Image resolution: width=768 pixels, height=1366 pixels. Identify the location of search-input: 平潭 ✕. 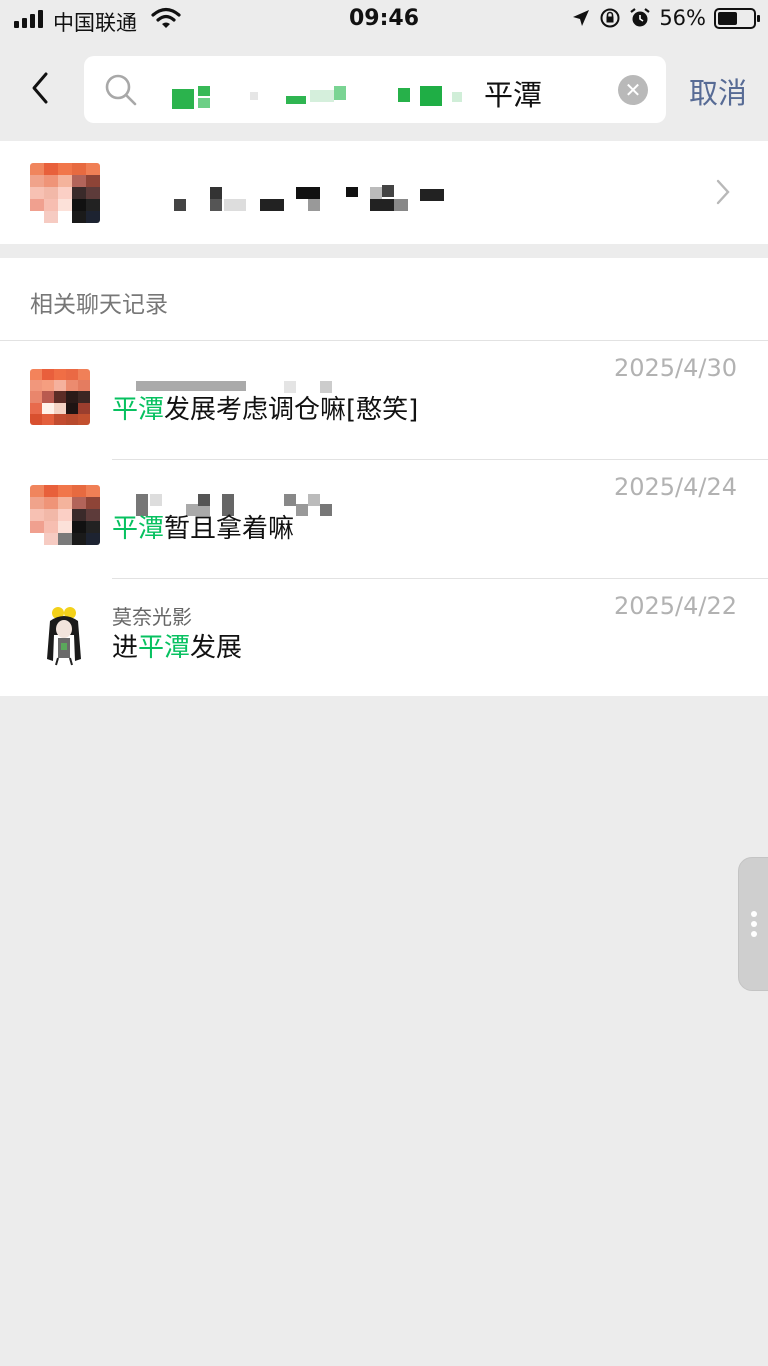
(375, 89).